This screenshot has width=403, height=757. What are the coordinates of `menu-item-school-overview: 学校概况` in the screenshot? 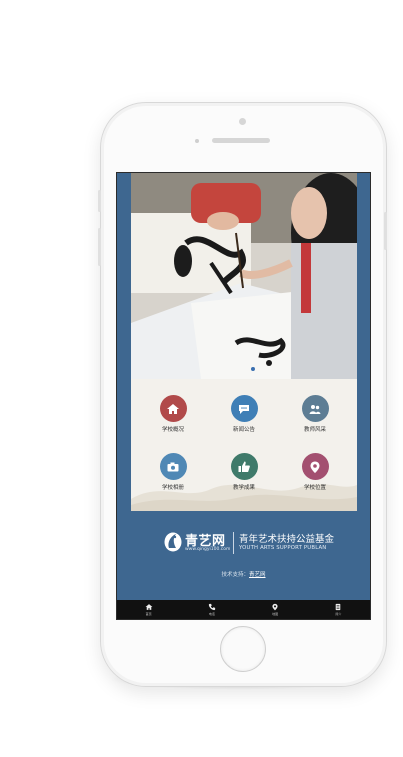 It's located at (173, 414).